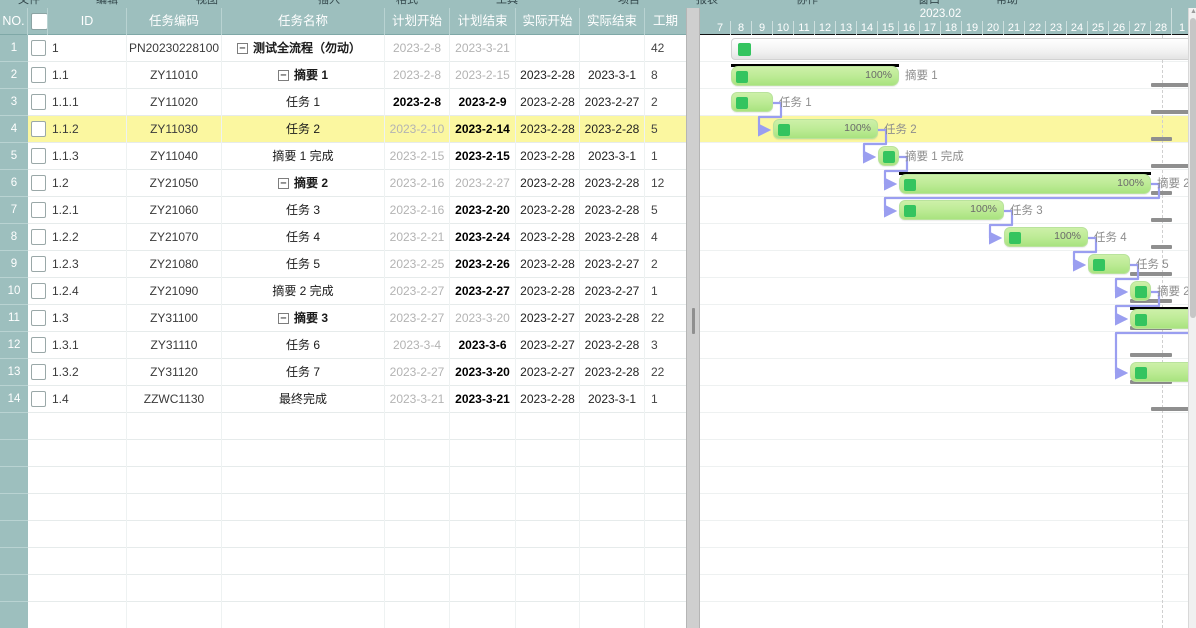 The width and height of the screenshot is (1196, 628). Describe the element at coordinates (303, 264) in the screenshot. I see `cell-name: 任务 5` at that location.